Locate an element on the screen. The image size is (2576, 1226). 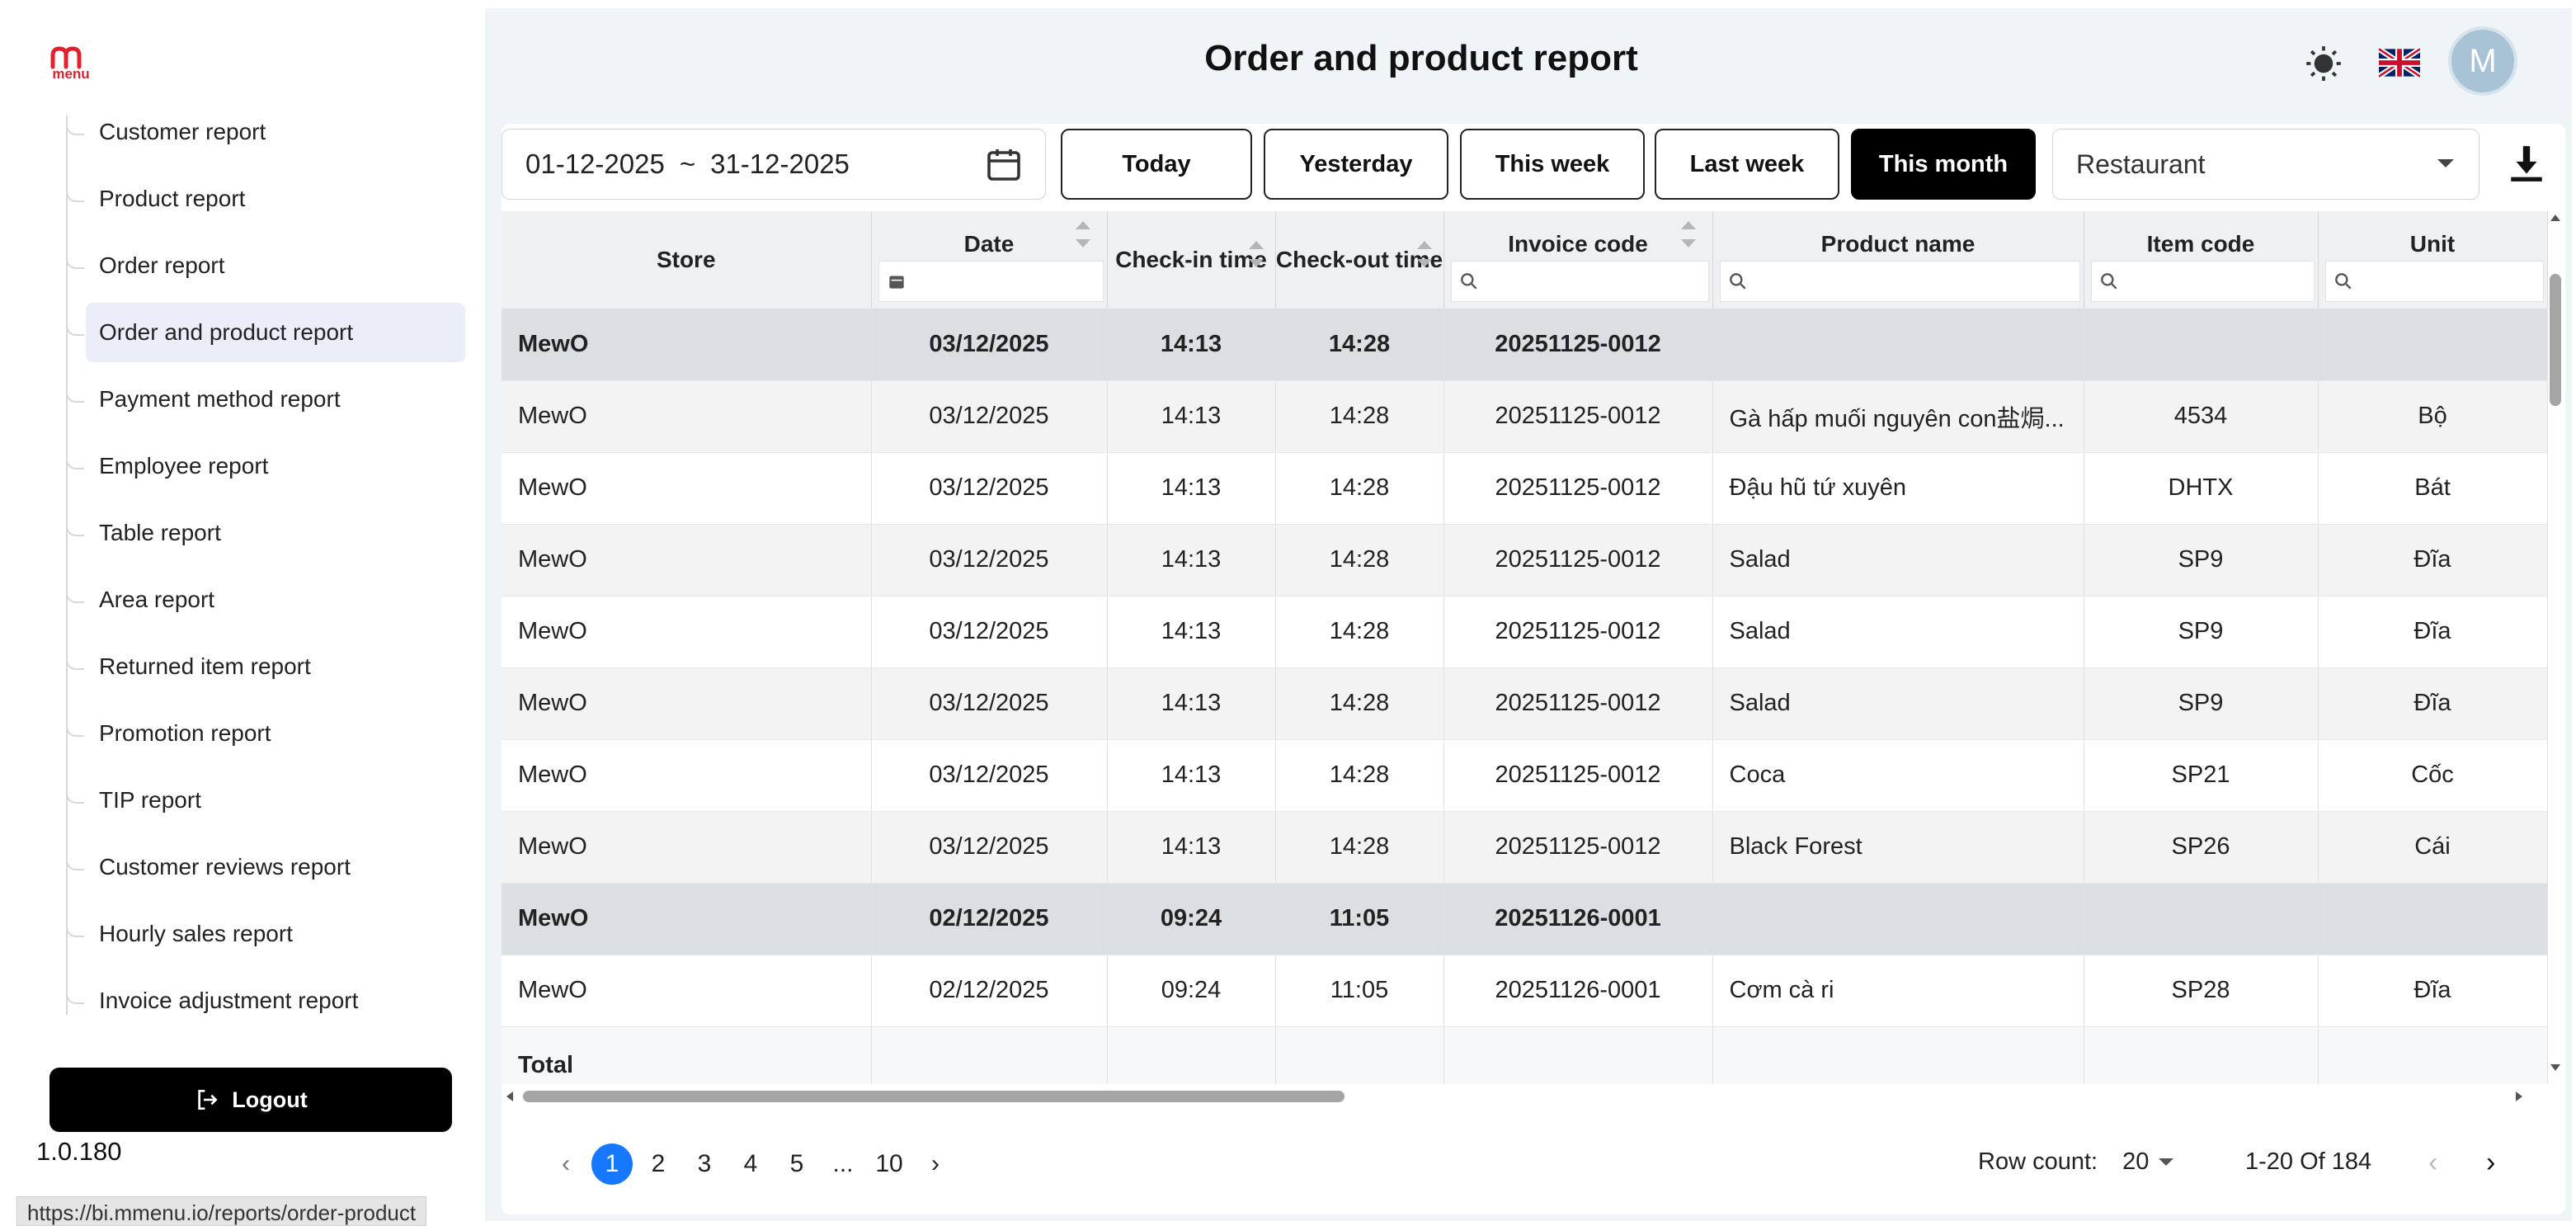
horizontal-scroll-thumb is located at coordinates (934, 1096).